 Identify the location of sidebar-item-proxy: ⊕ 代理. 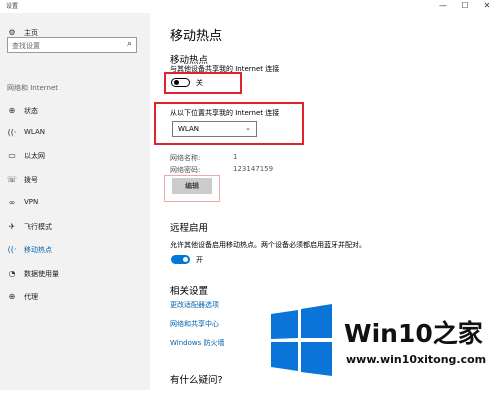
(75, 297).